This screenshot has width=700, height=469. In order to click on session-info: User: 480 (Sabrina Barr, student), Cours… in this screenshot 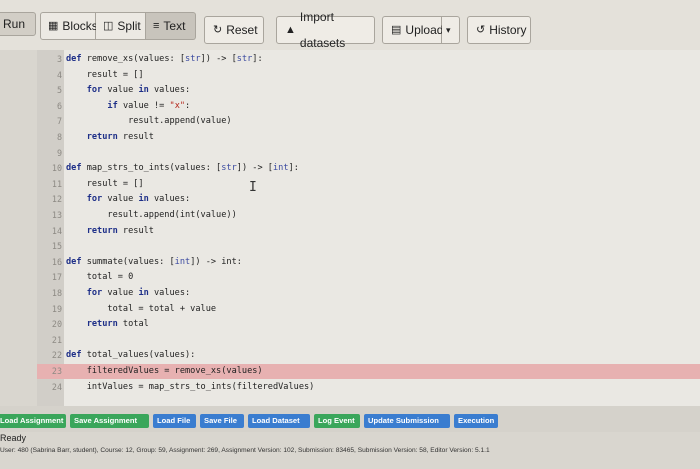, I will do `click(245, 450)`.